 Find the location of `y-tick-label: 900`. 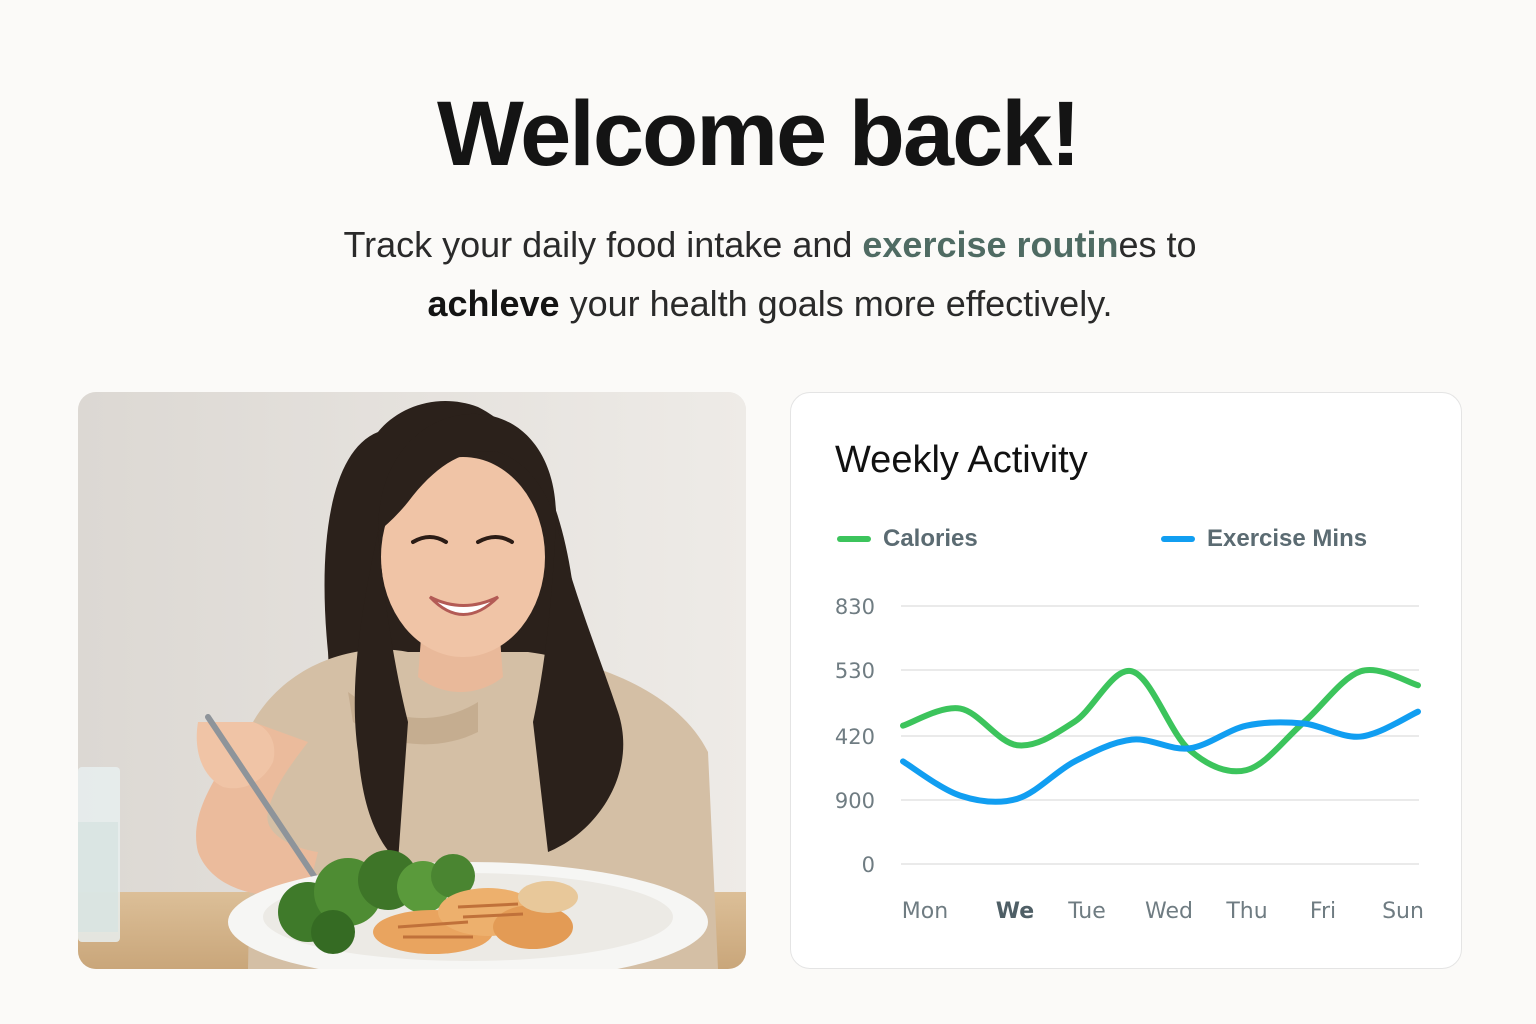

y-tick-label: 900 is located at coordinates (855, 801).